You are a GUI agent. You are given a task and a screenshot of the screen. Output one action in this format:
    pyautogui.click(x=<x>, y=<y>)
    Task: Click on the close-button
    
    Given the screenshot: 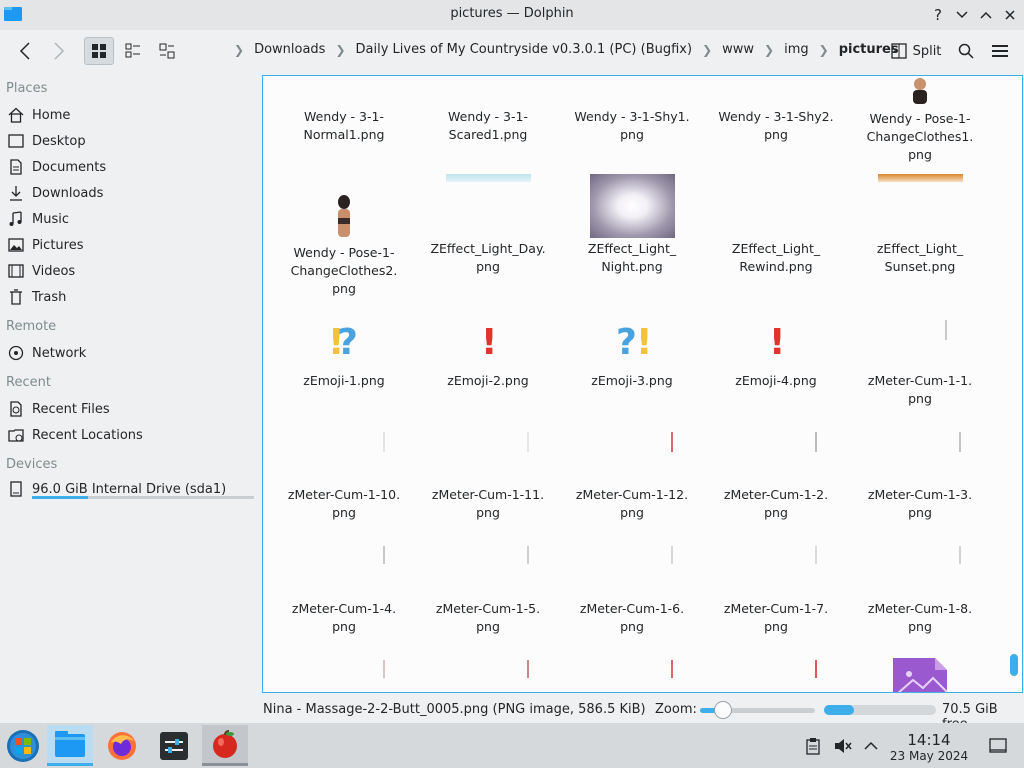 What is the action you would take?
    pyautogui.click(x=1010, y=15)
    